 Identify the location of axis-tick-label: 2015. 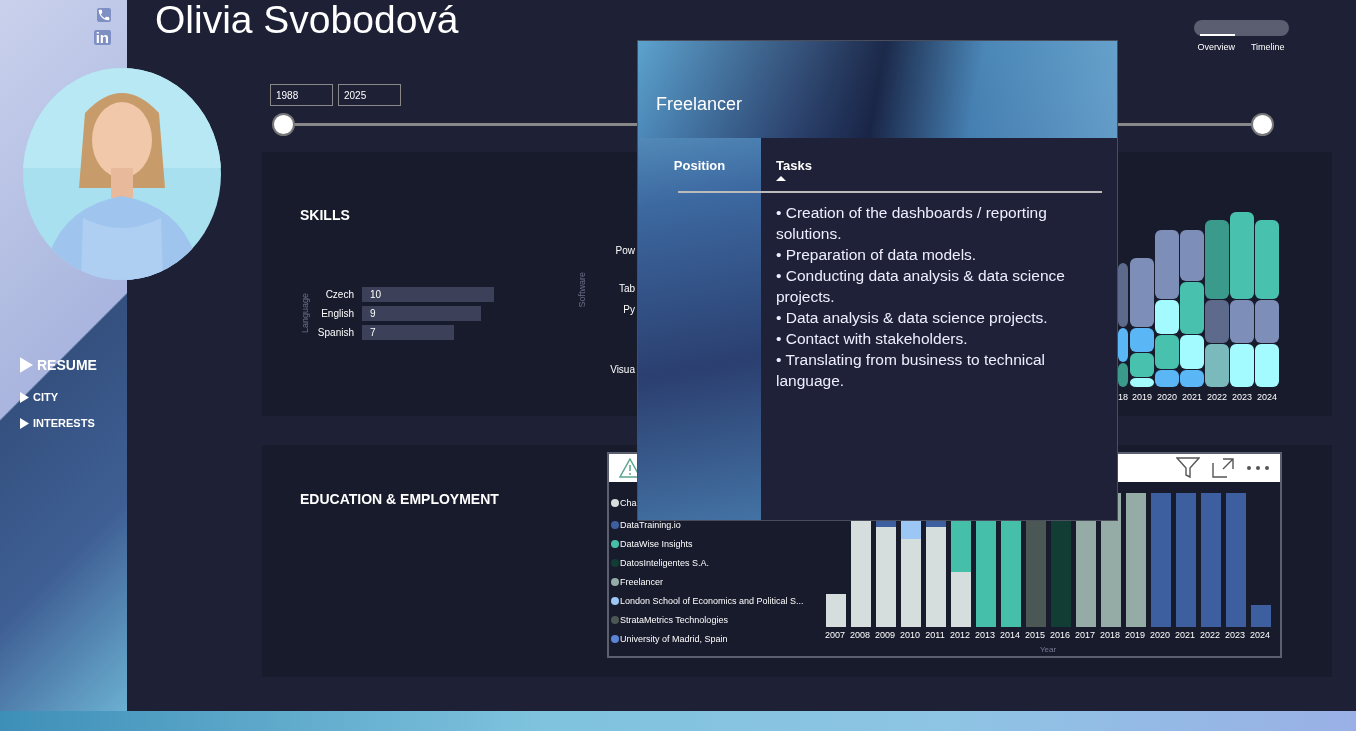
(1035, 635).